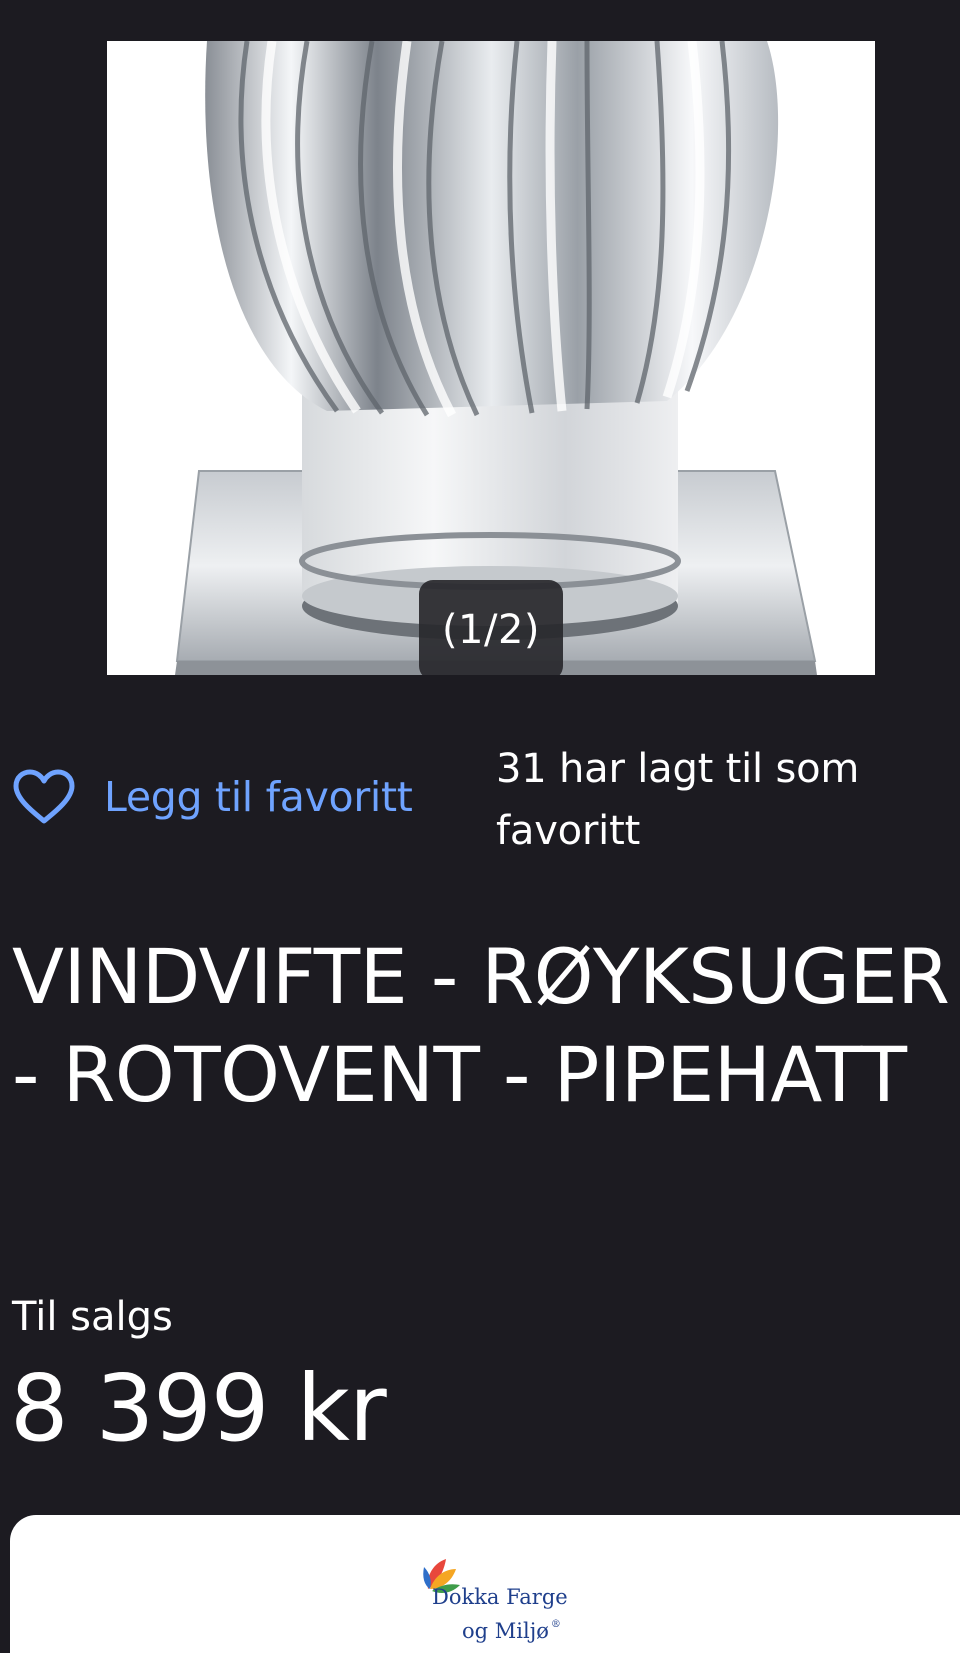 The width and height of the screenshot is (960, 1653). I want to click on seller-card: Dokka Farge og Miljø ®, so click(485, 1584).